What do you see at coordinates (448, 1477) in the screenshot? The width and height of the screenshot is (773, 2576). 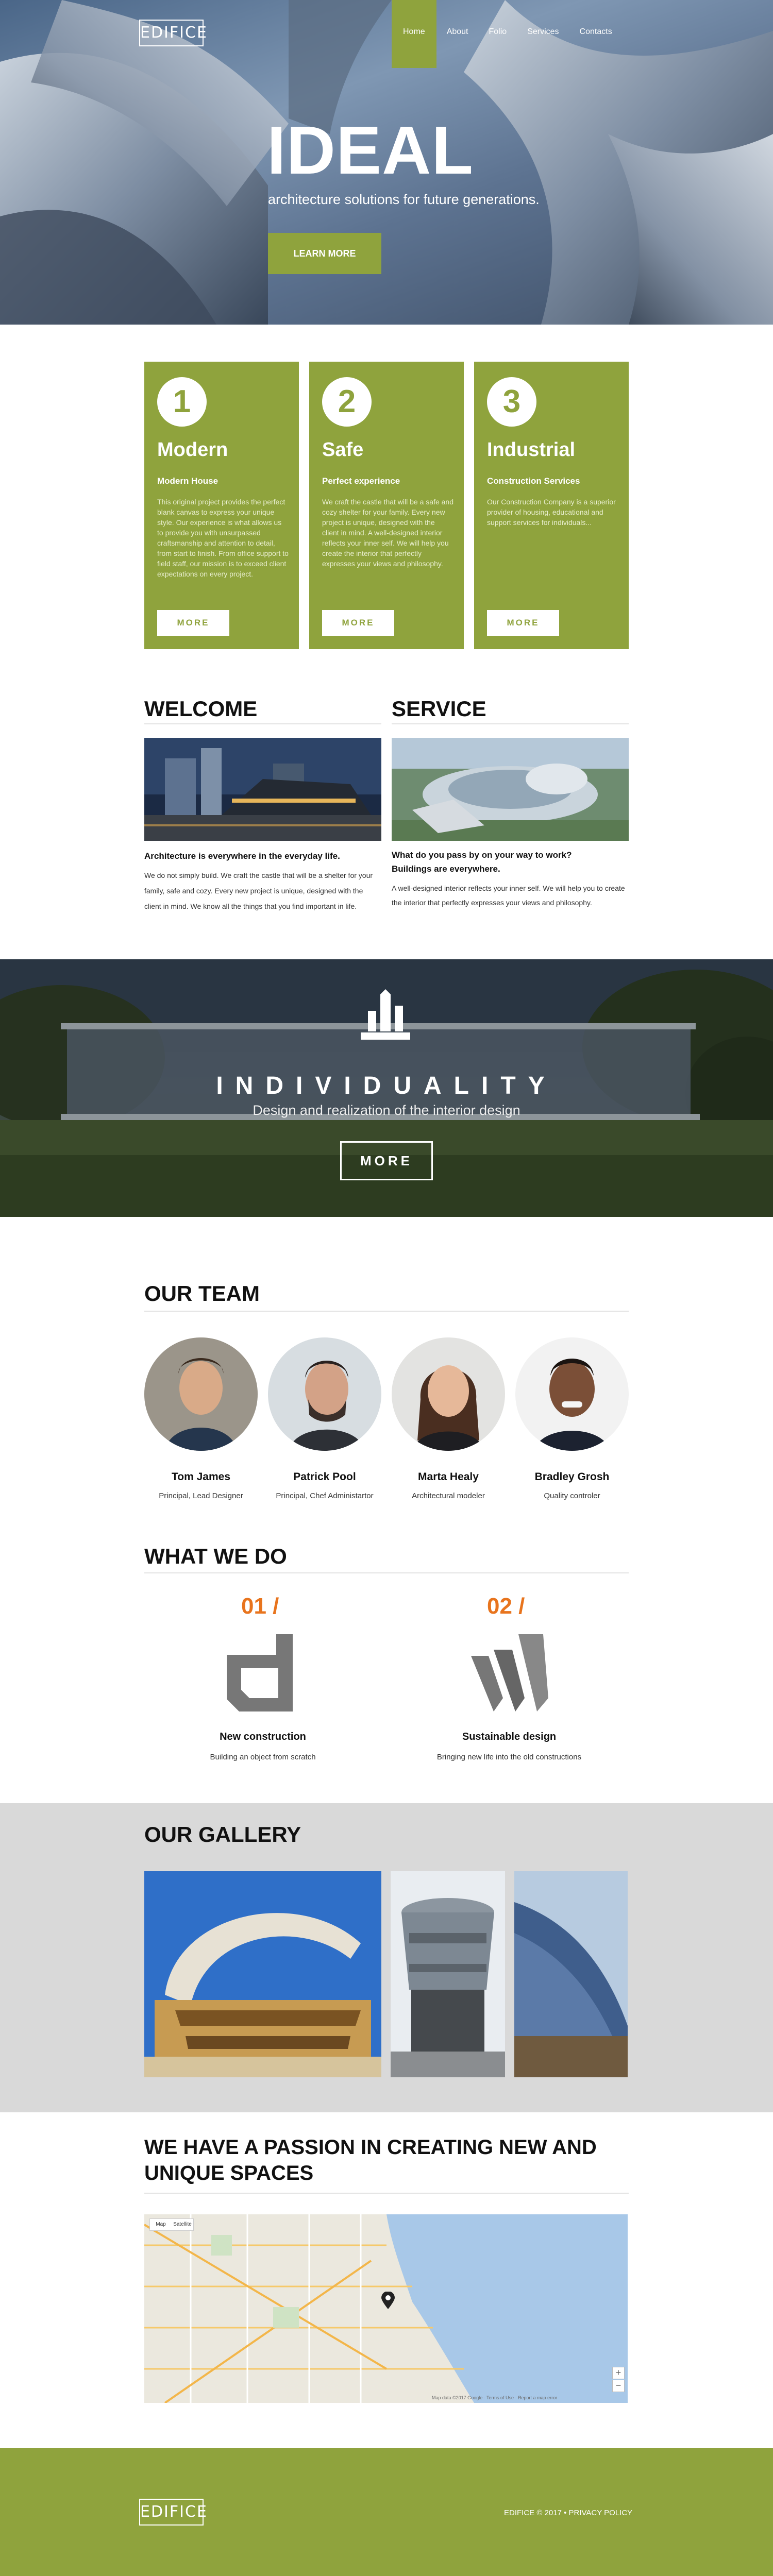 I see `member-name: Marta Healy` at bounding box center [448, 1477].